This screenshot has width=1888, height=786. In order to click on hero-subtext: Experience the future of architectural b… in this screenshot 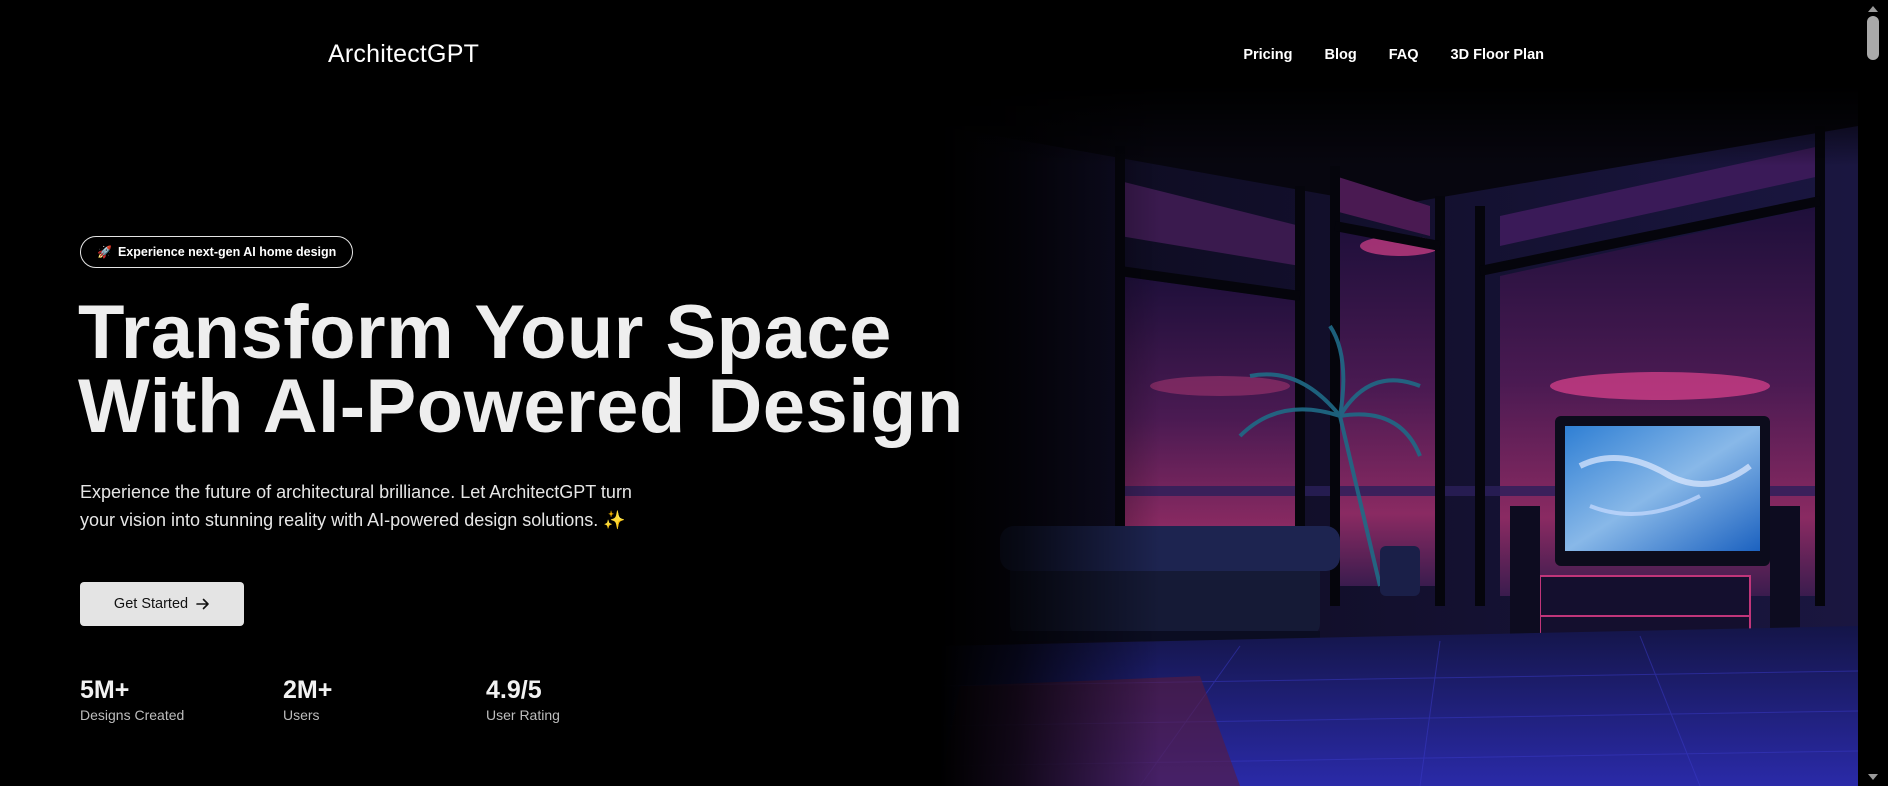, I will do `click(380, 506)`.